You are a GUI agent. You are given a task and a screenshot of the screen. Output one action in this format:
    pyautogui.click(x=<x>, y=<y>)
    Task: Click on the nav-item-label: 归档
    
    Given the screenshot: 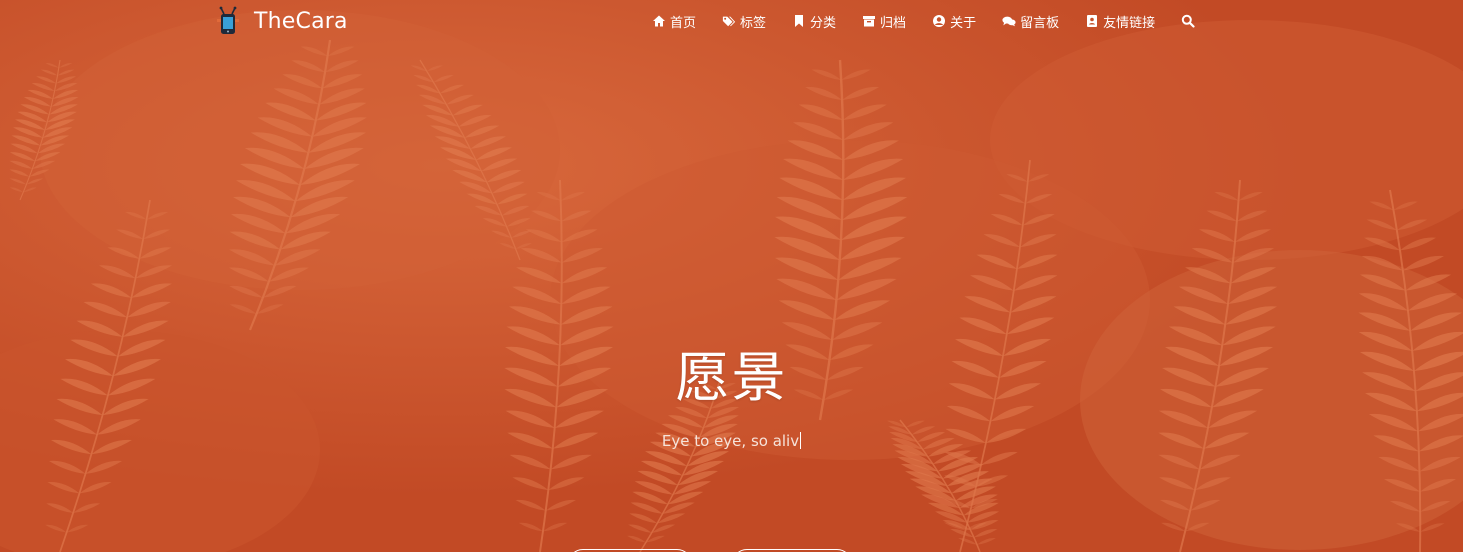 What is the action you would take?
    pyautogui.click(x=893, y=23)
    